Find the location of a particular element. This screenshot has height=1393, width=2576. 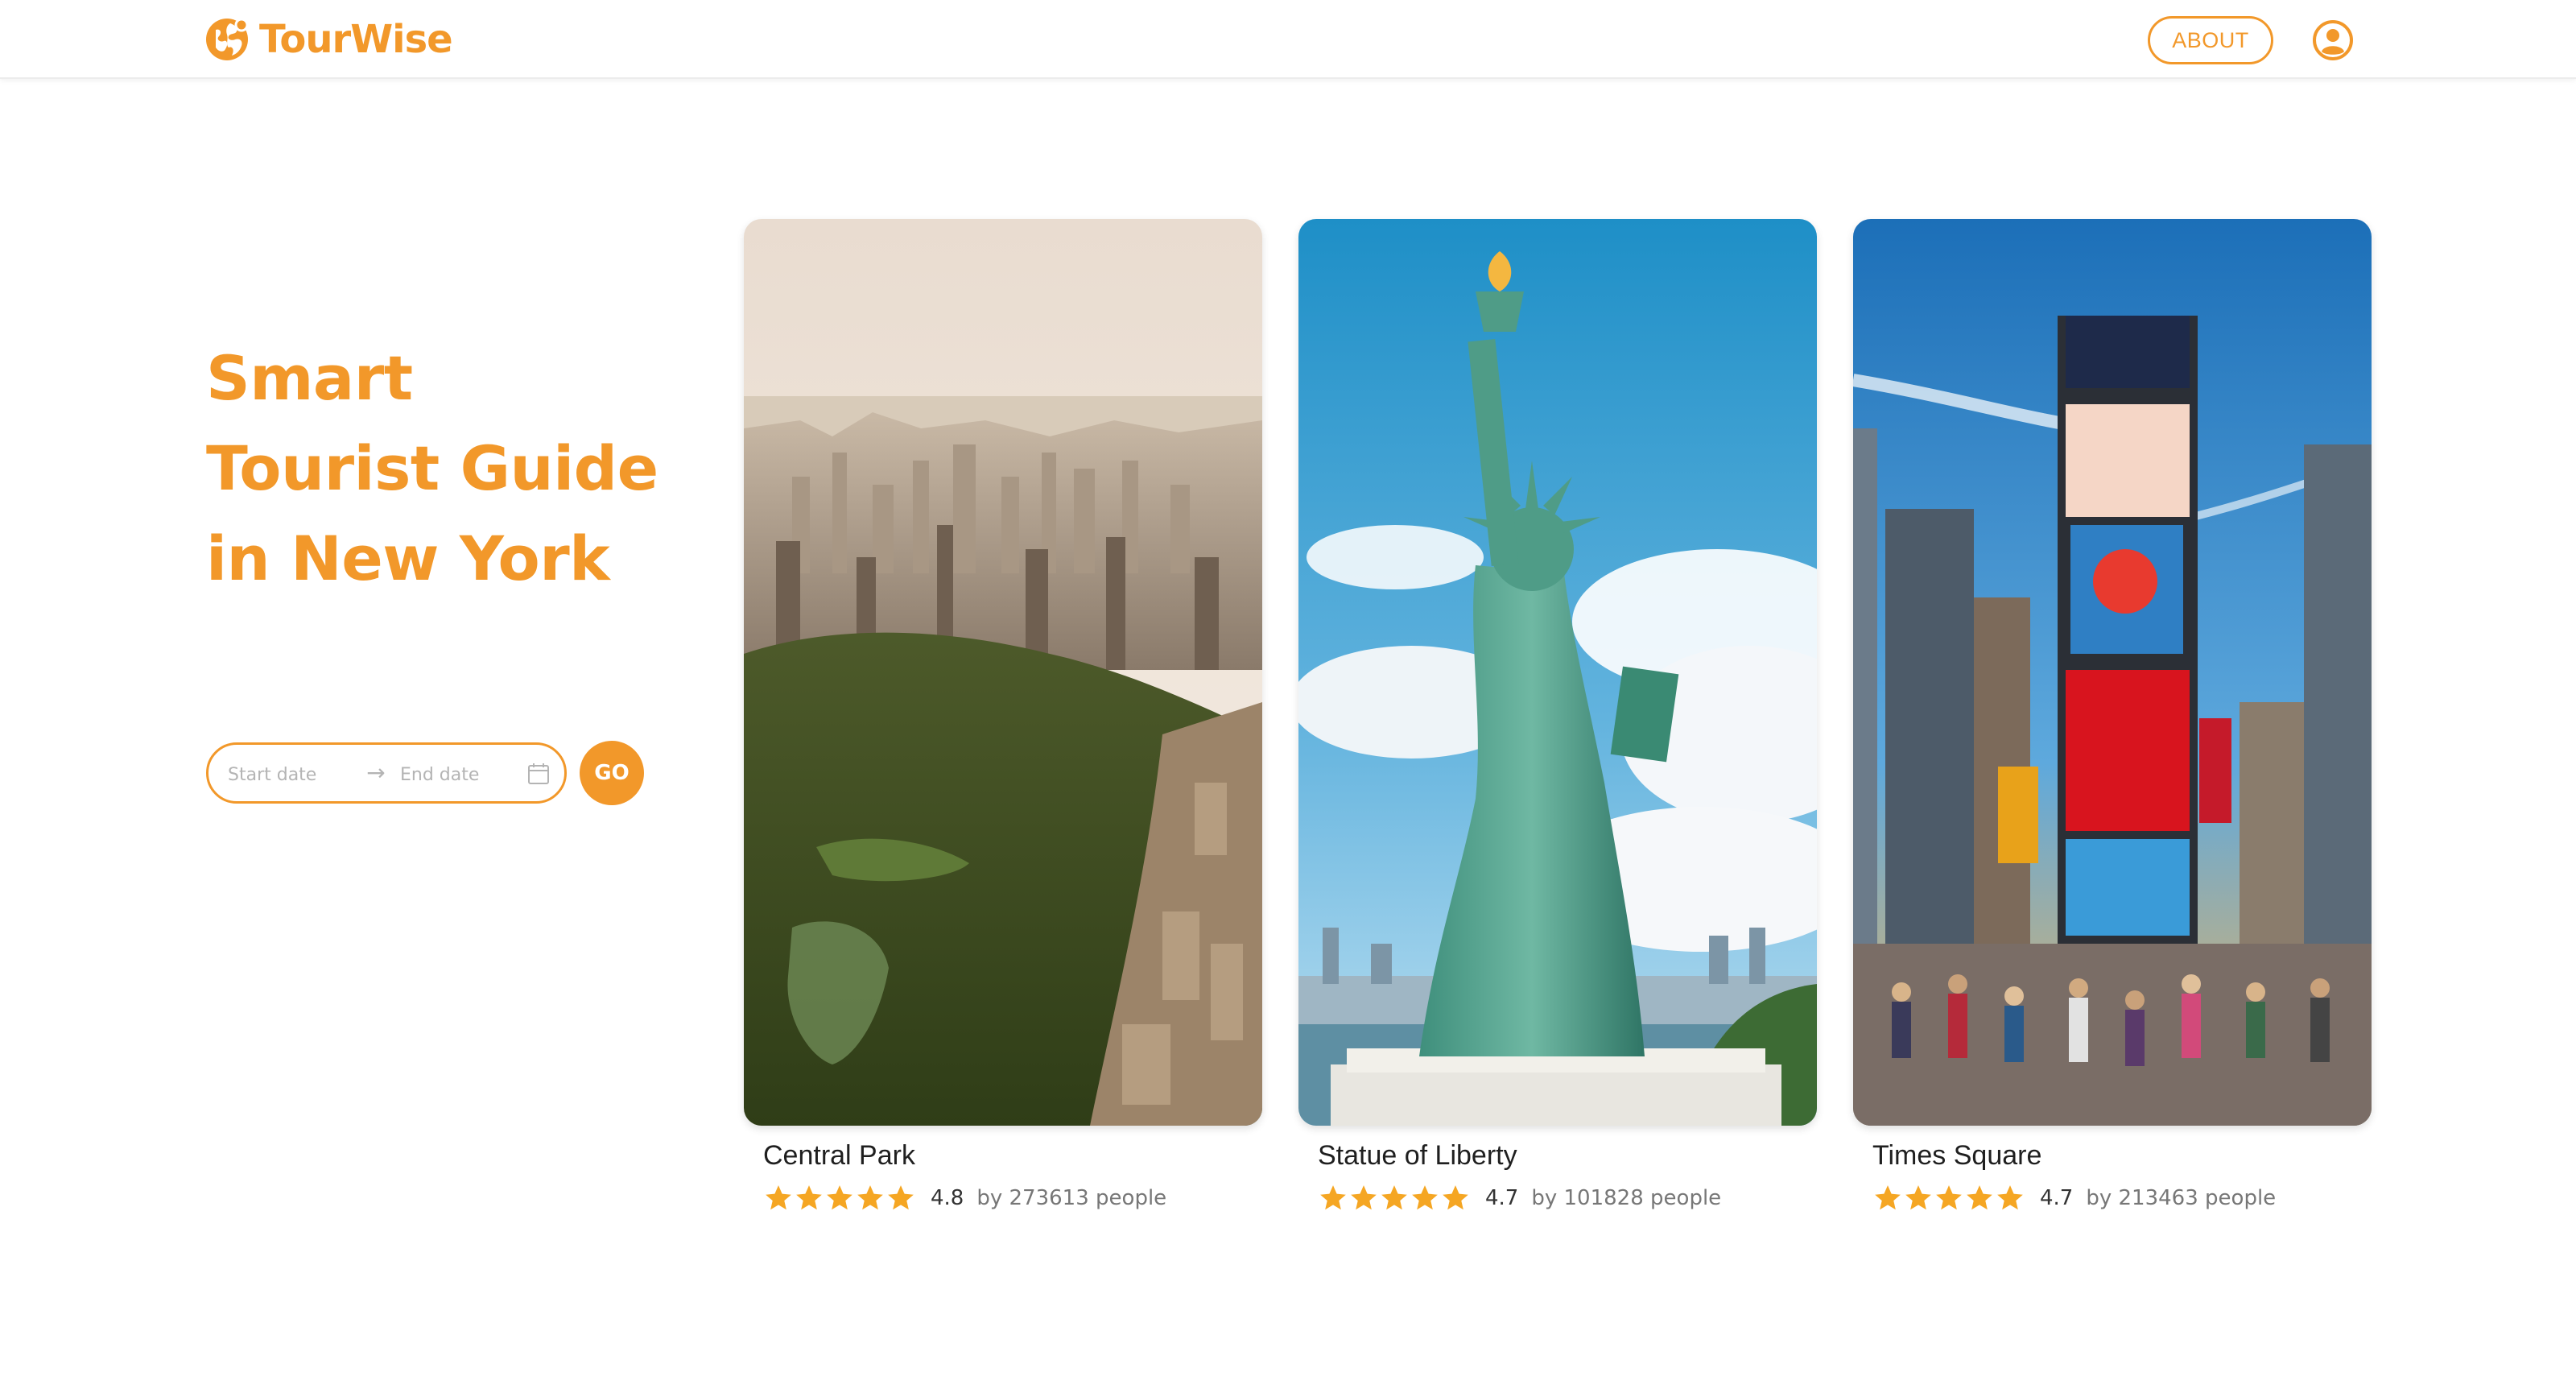

rating-value: 4.8 is located at coordinates (947, 1198).